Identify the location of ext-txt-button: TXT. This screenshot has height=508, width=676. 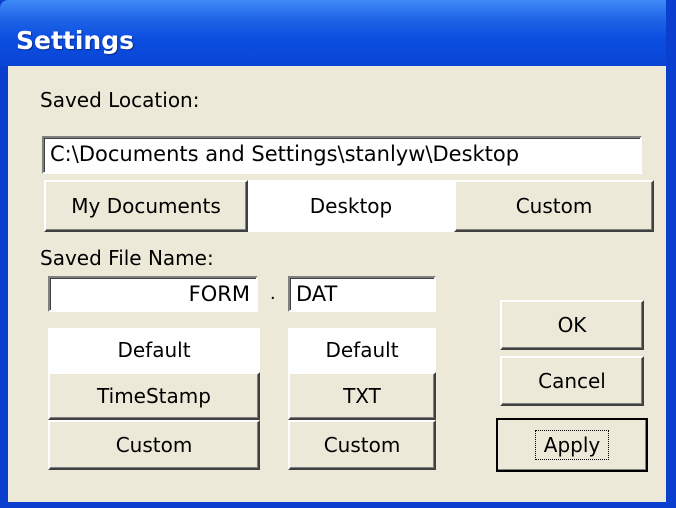
(362, 396).